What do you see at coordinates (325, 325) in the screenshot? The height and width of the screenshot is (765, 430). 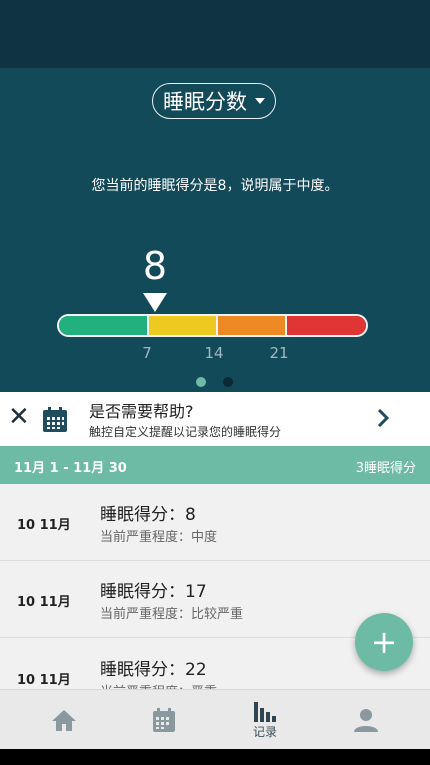 I see `scale-segment-severe` at bounding box center [325, 325].